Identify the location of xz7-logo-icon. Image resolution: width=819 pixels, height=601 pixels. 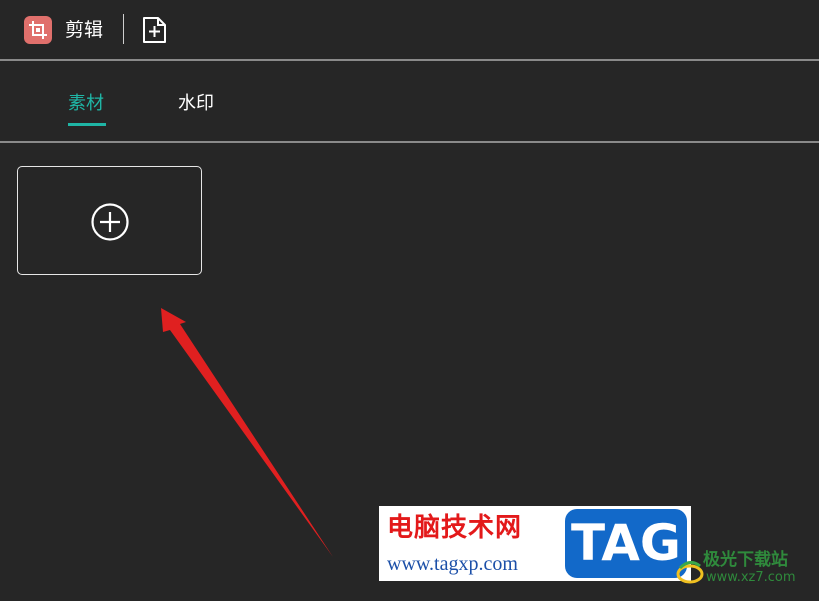
(690, 572).